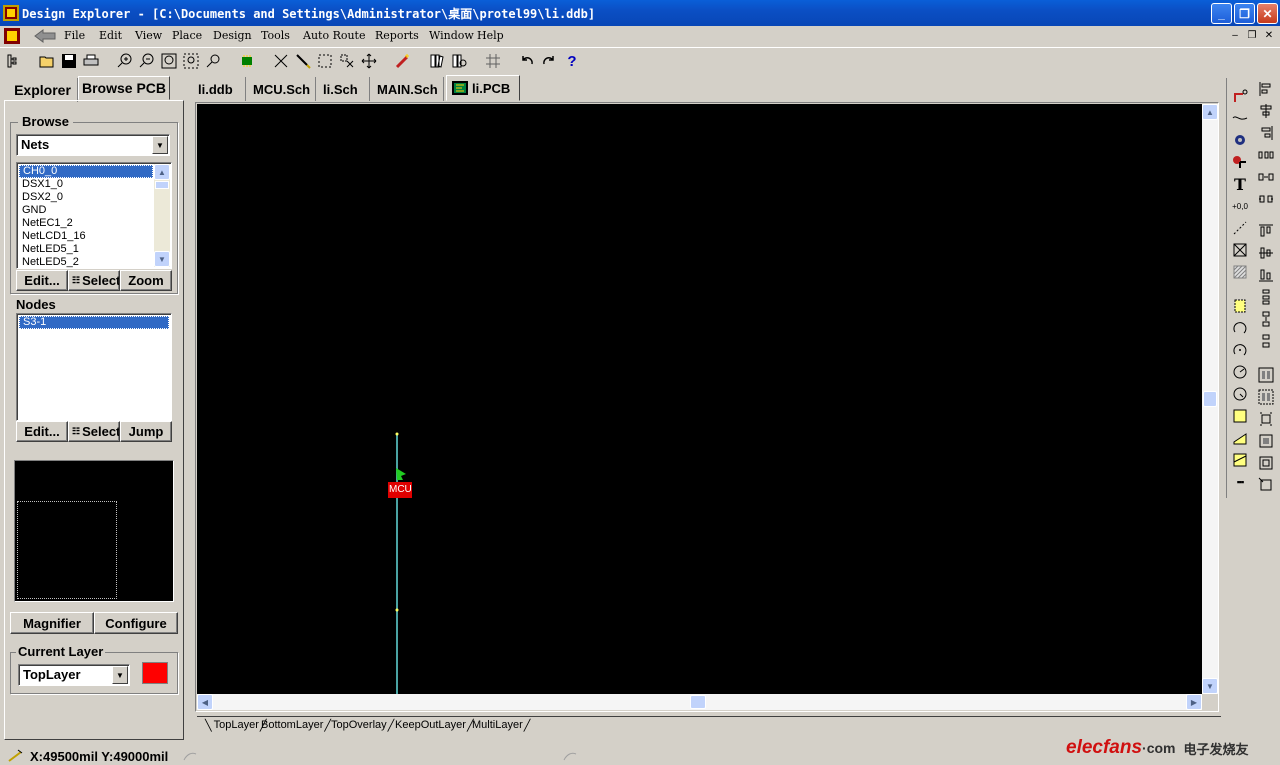 The height and width of the screenshot is (765, 1280). What do you see at coordinates (1266, 341) in the screenshot?
I see `decrease-vertical-spacing-icon` at bounding box center [1266, 341].